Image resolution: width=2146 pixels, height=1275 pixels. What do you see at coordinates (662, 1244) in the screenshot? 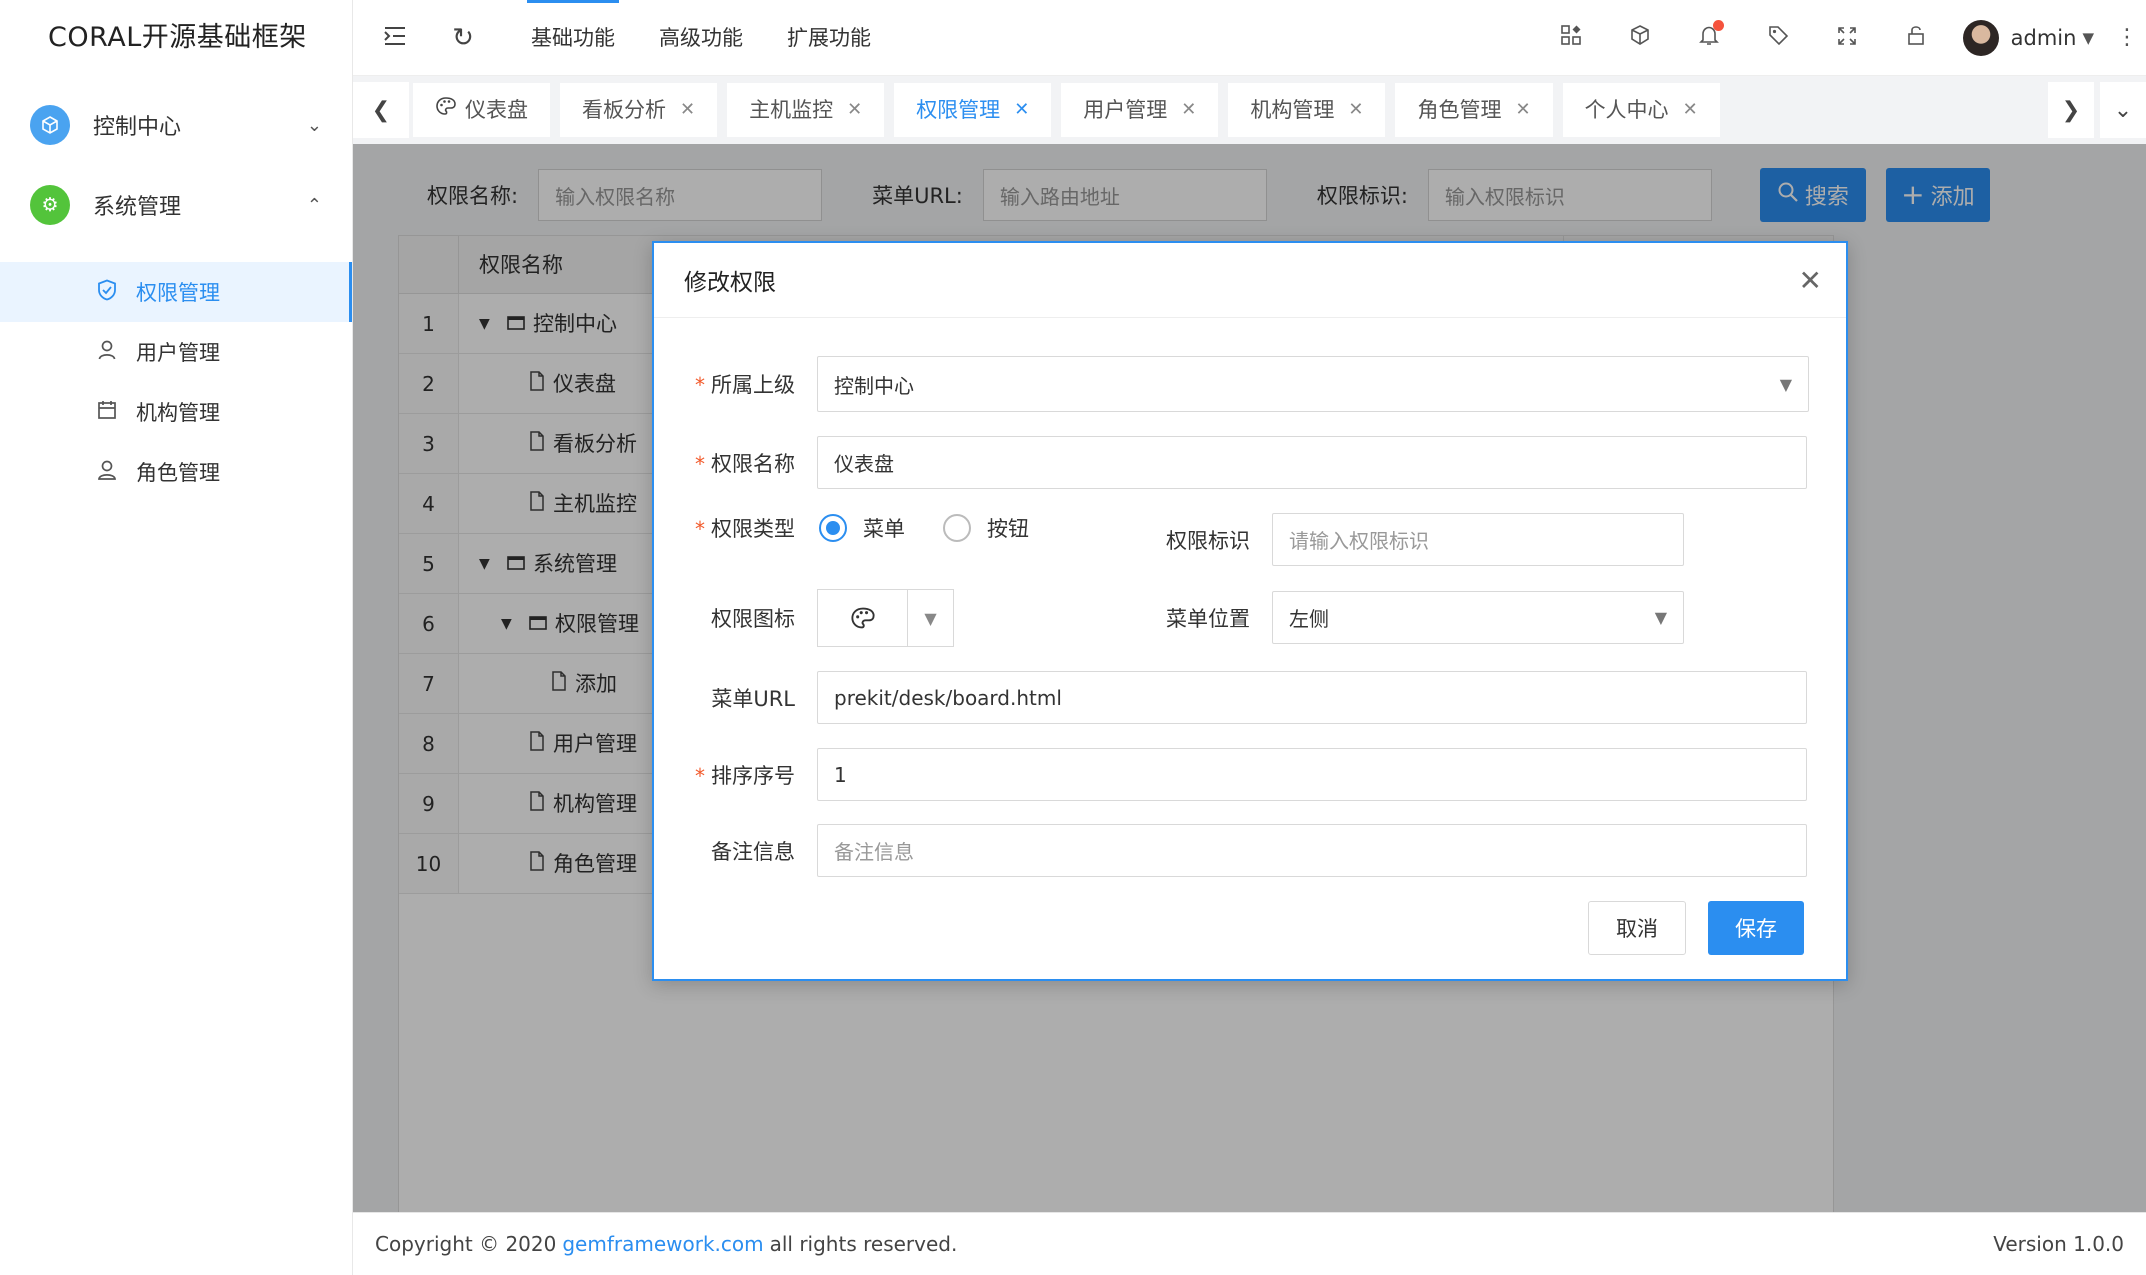
I see `footer-link: gemframework.com` at bounding box center [662, 1244].